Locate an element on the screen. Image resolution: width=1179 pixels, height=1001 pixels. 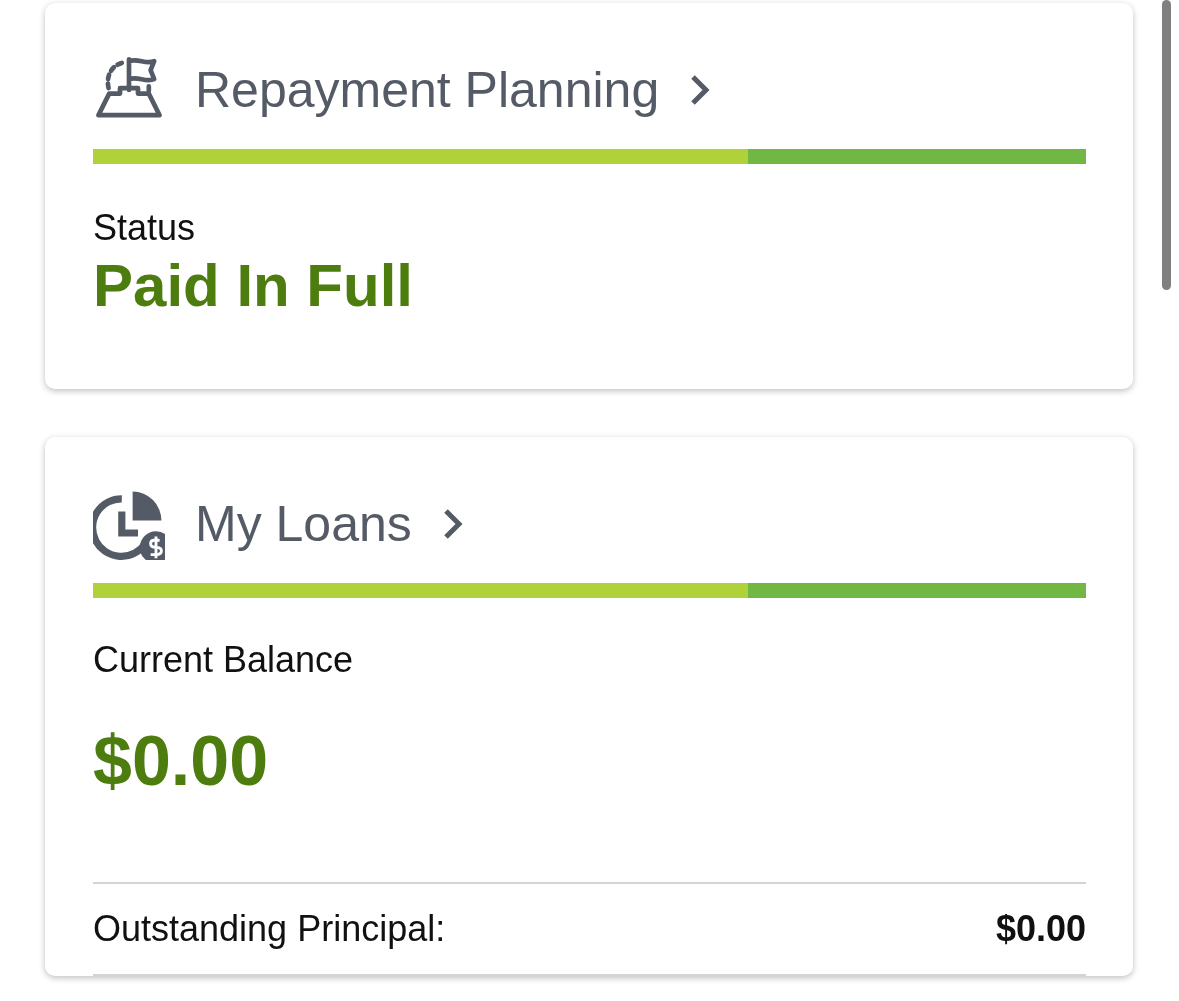
row-label: Outstanding Principal: is located at coordinates (269, 929).